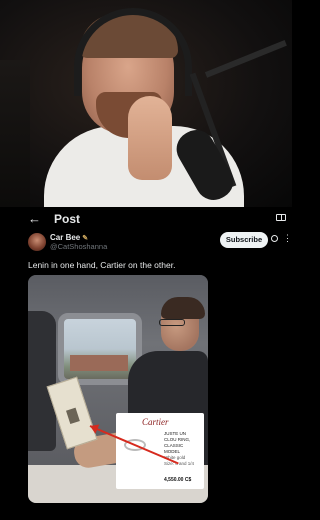  Describe the element at coordinates (183, 308) in the screenshot. I see `man-hair` at that location.